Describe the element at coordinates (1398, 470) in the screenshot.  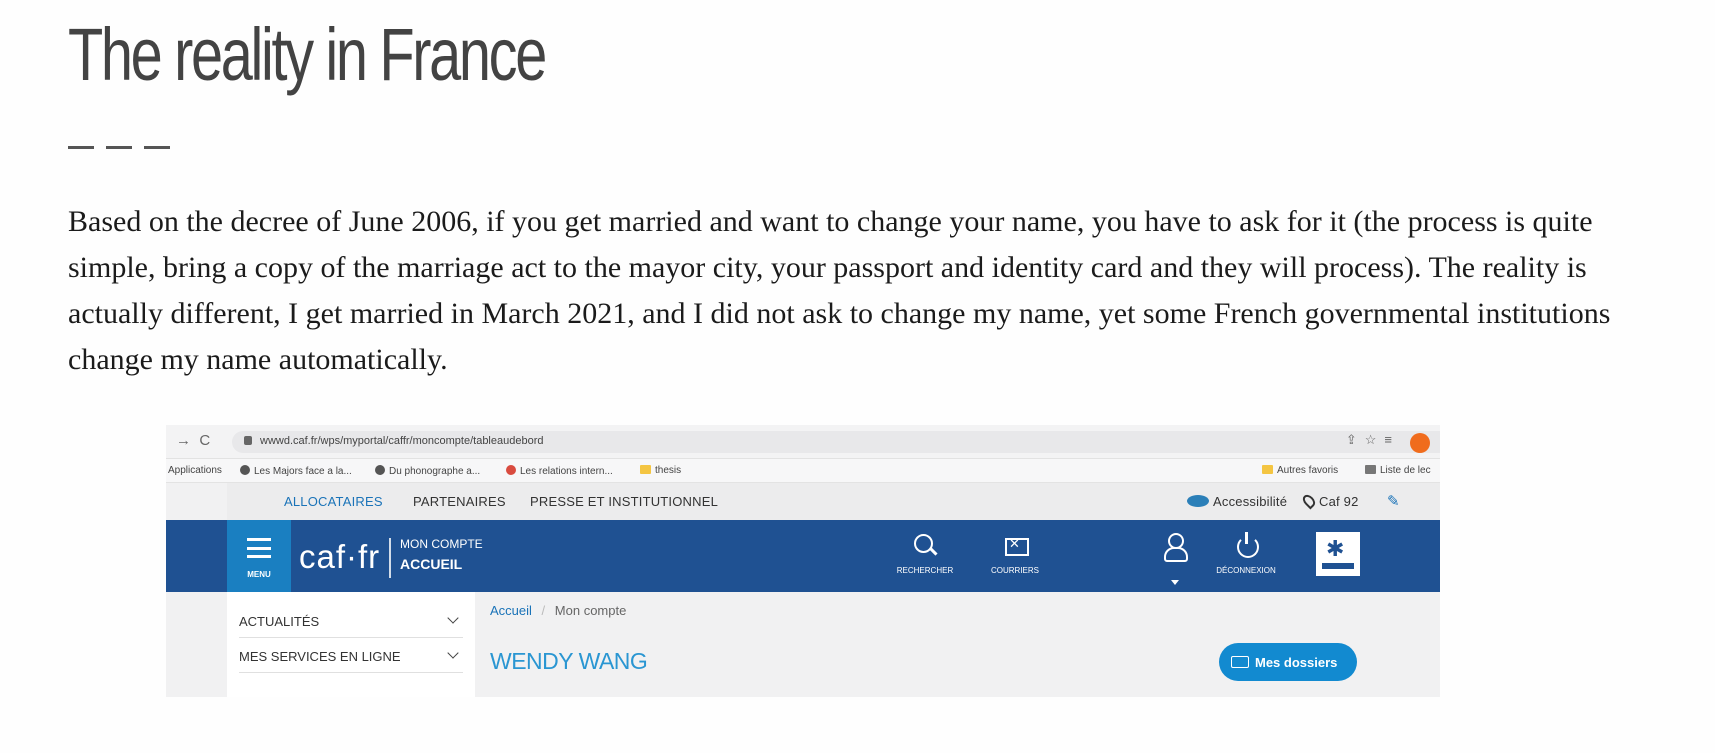
I see `reading-list: Liste de lec` at that location.